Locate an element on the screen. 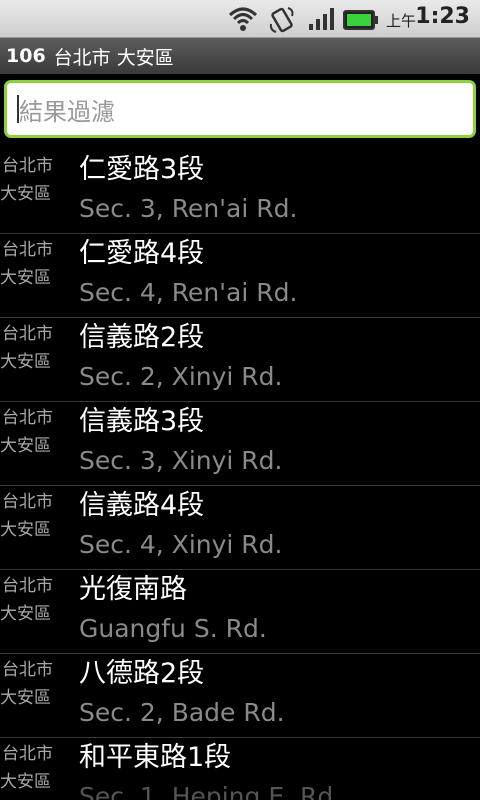  search-area: 結果過濾 is located at coordinates (240, 112).